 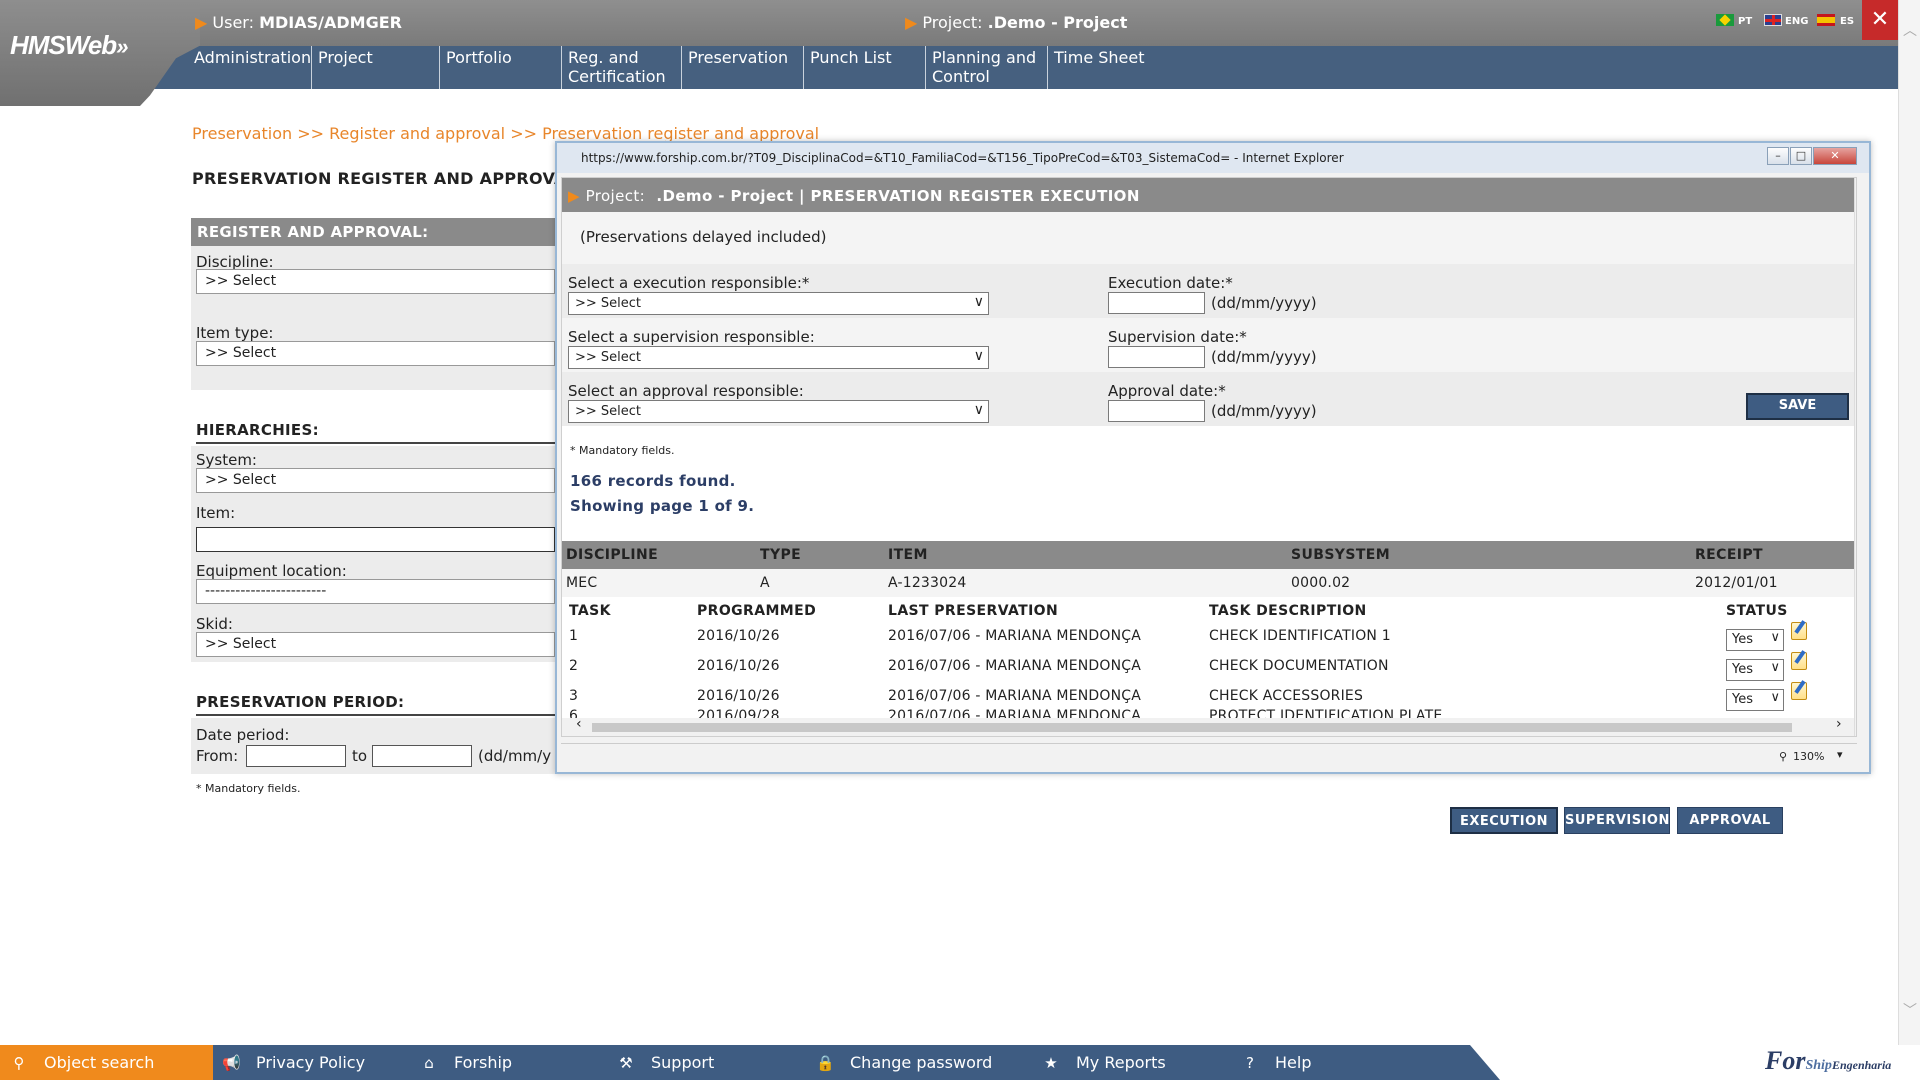 What do you see at coordinates (1264, 357) in the screenshot?
I see `date-format-hint: (dd/mm/yyyy)` at bounding box center [1264, 357].